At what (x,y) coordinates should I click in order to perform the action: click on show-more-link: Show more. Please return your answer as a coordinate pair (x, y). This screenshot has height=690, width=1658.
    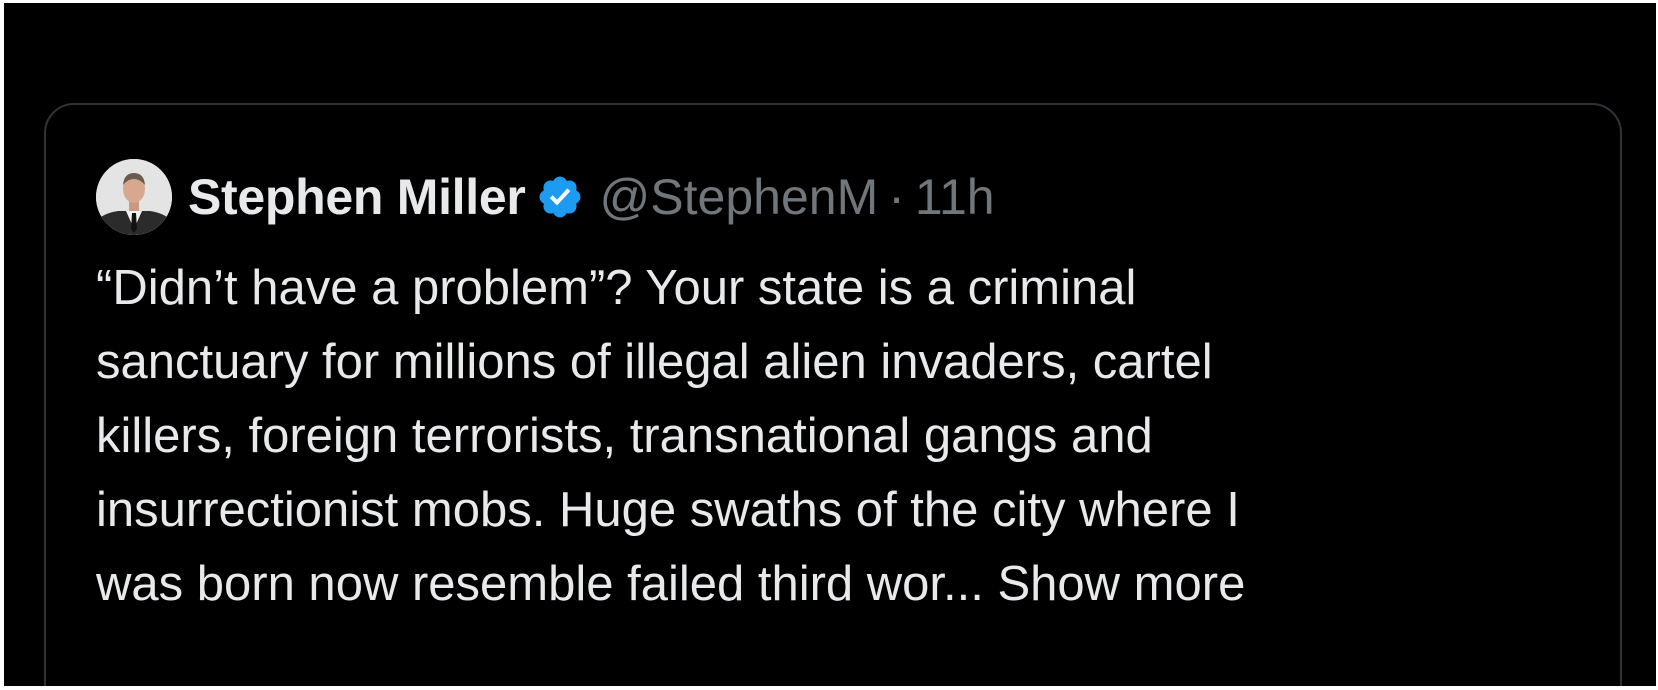
    Looking at the image, I should click on (1122, 584).